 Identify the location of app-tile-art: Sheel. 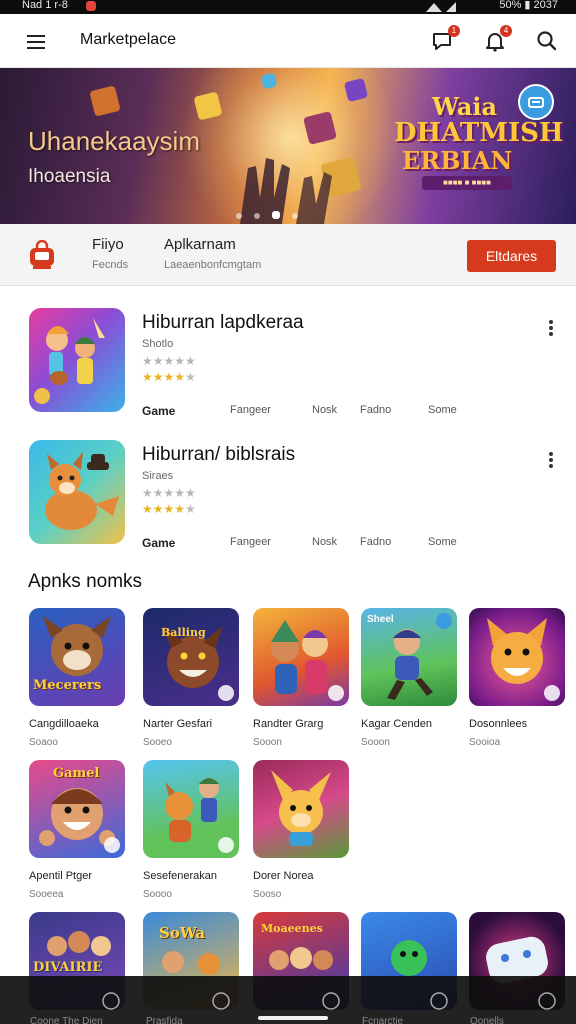
(409, 657).